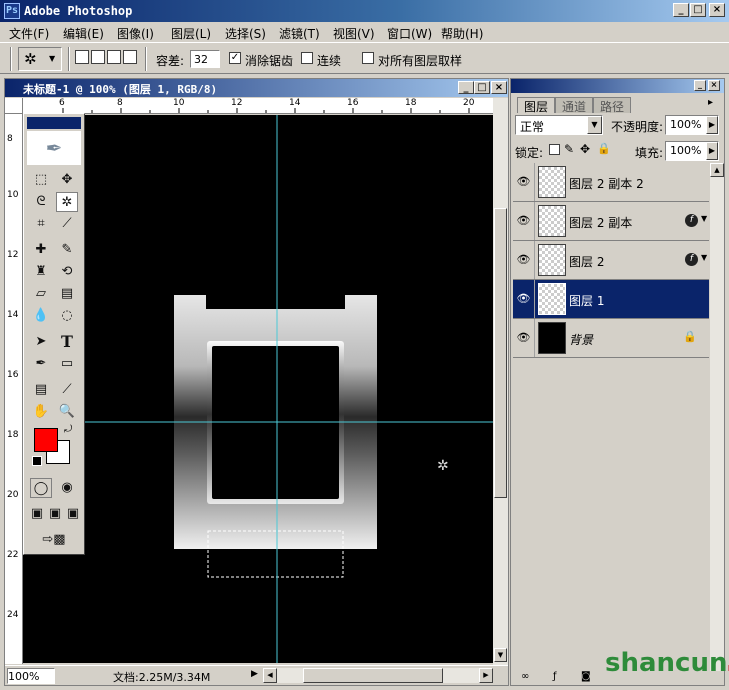 The image size is (729, 690). What do you see at coordinates (462, 33) in the screenshot?
I see `menu-help: 帮助(H)` at bounding box center [462, 33].